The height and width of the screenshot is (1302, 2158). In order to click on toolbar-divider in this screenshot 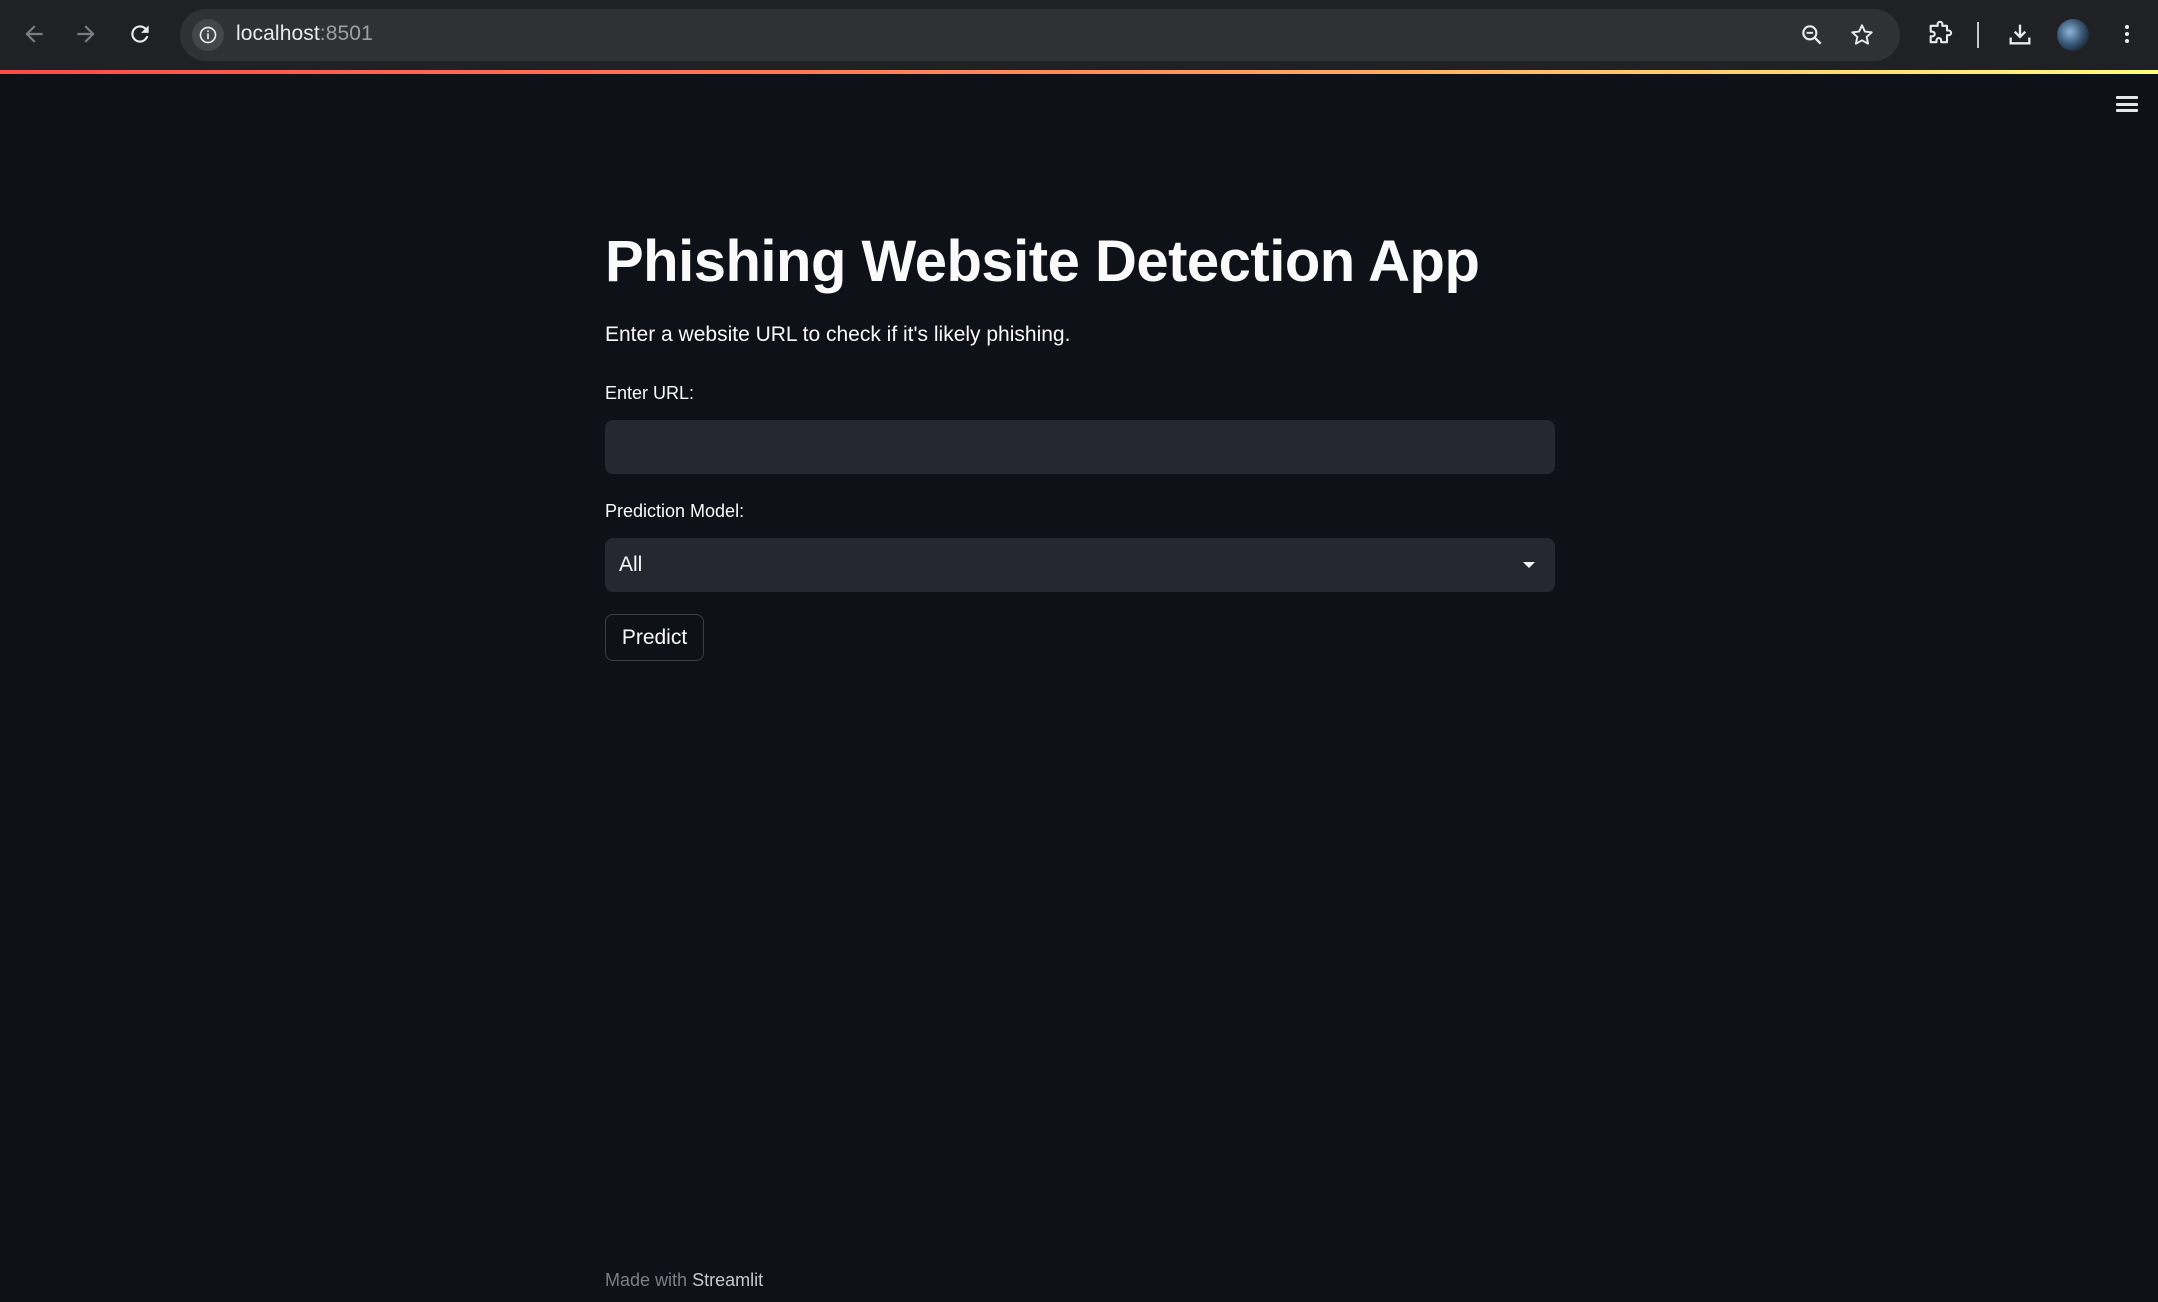, I will do `click(1978, 35)`.